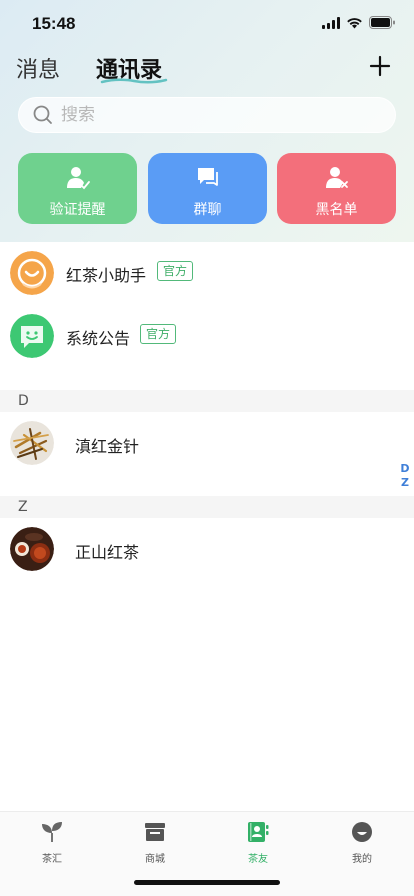  I want to click on tab-label: 商城, so click(155, 859).